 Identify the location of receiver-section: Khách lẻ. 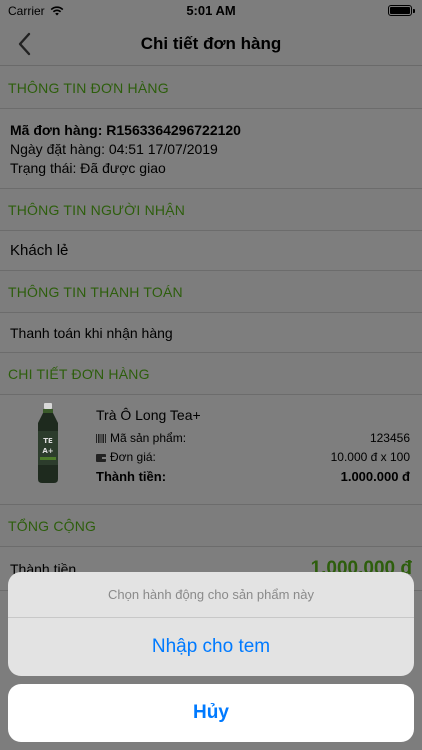
(211, 251).